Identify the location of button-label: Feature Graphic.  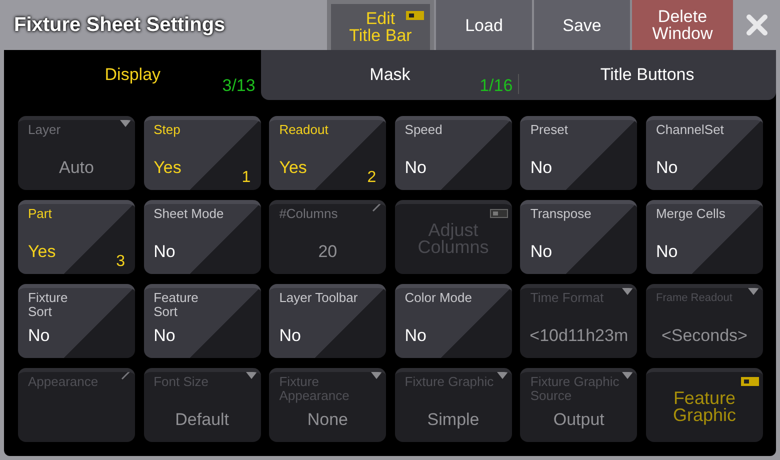
(704, 407).